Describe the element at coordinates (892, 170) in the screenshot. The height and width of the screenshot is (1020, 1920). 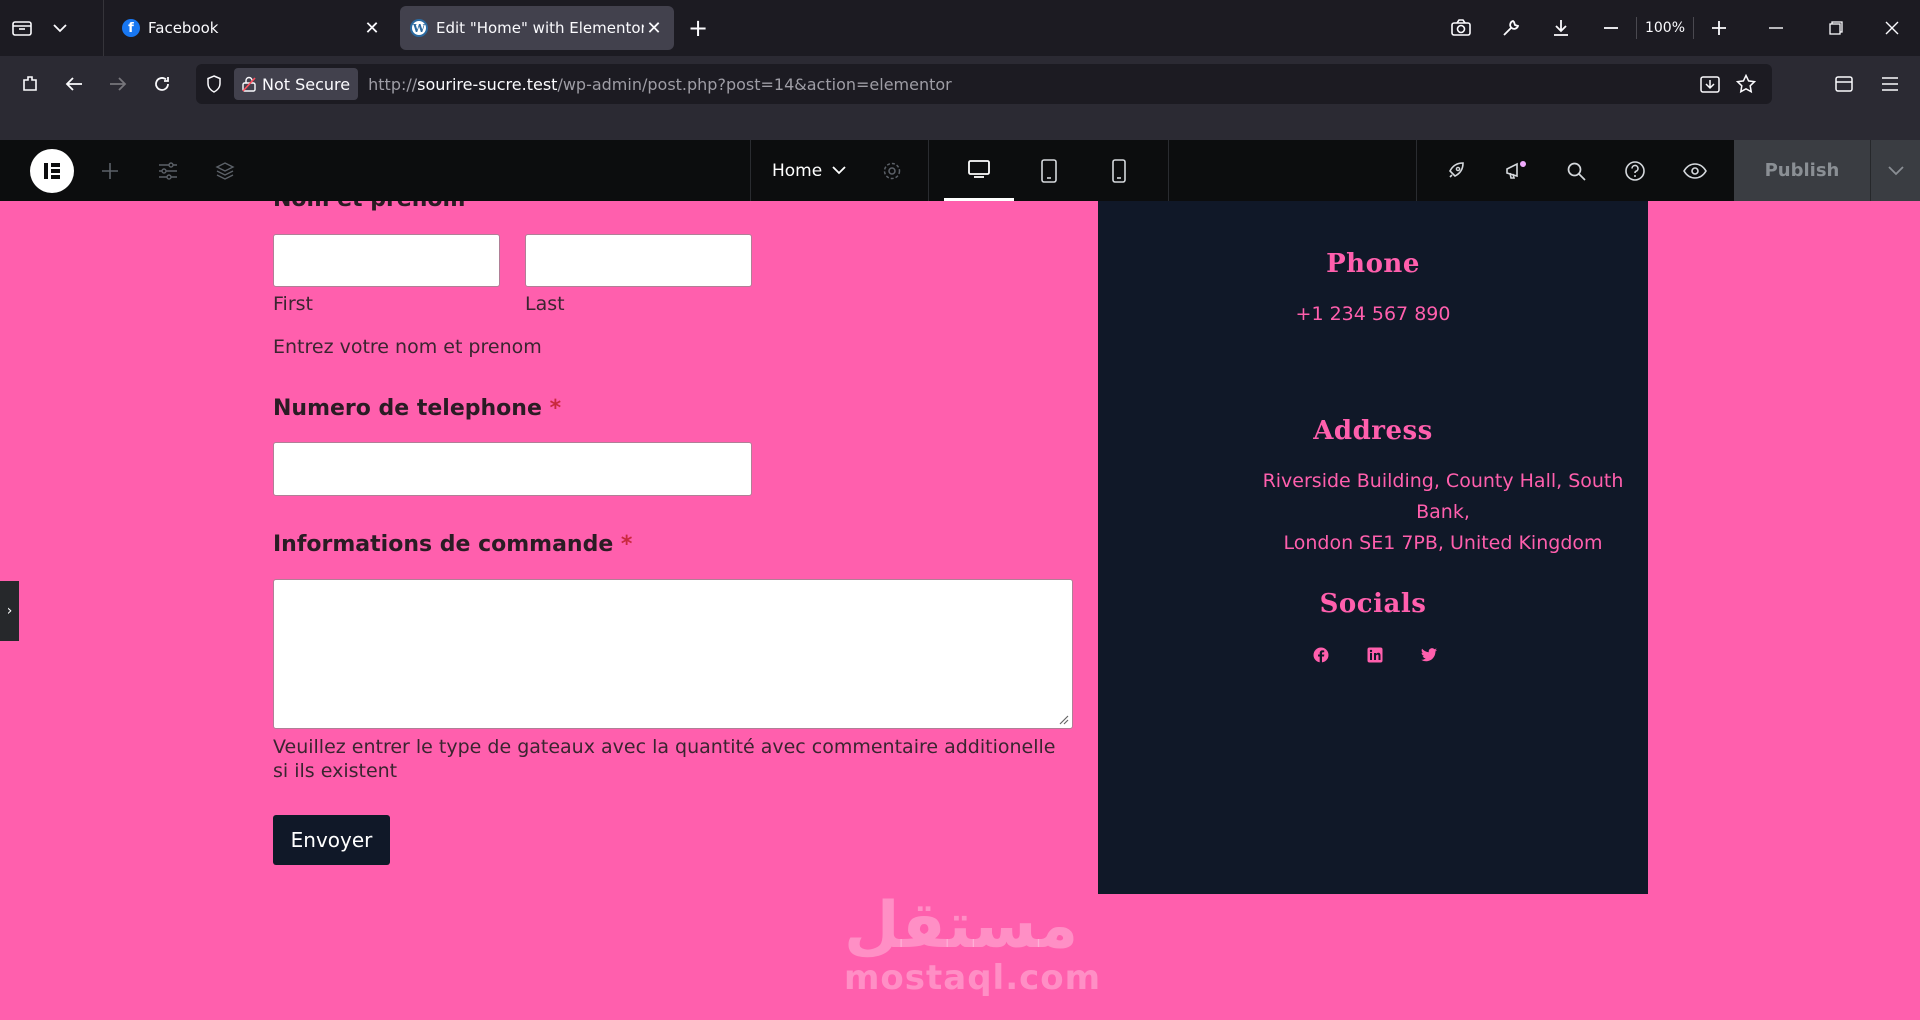
I see `page-settings-gear-icon` at that location.